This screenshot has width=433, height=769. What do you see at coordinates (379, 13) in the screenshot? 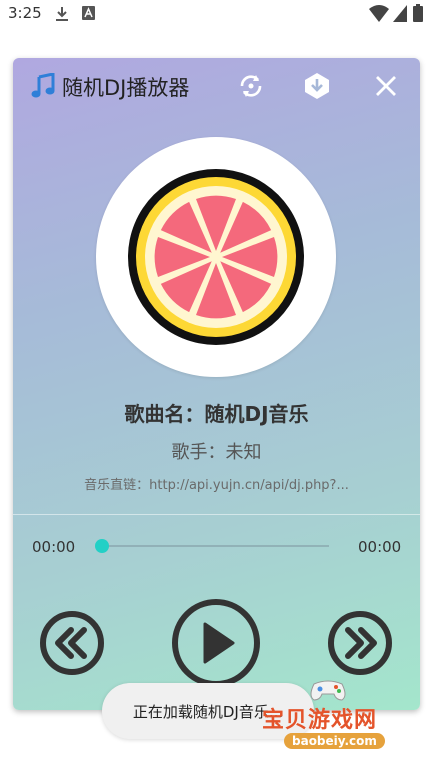
I see `wifi-icon` at bounding box center [379, 13].